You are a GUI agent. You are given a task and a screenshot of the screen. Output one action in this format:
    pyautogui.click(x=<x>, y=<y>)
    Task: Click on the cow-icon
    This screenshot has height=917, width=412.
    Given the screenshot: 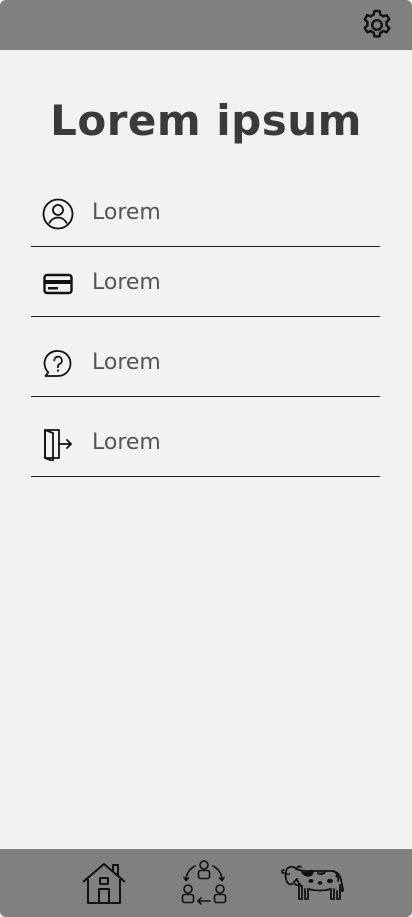 What is the action you would take?
    pyautogui.click(x=313, y=882)
    